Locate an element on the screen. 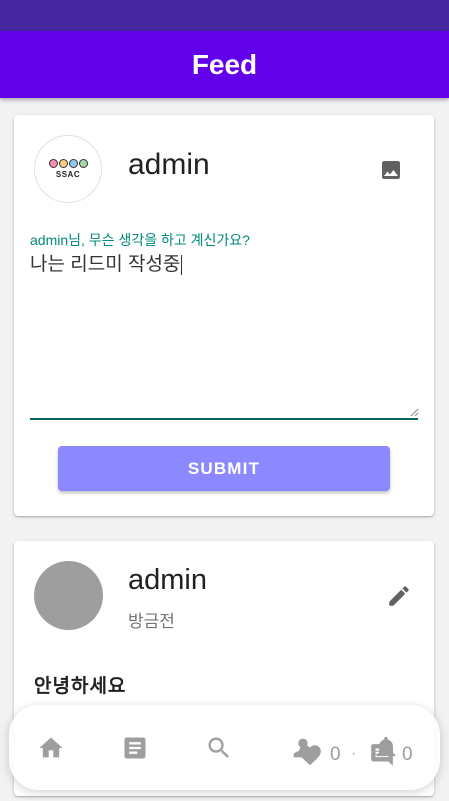 The height and width of the screenshot is (801, 449). resize-grip-icon is located at coordinates (414, 412).